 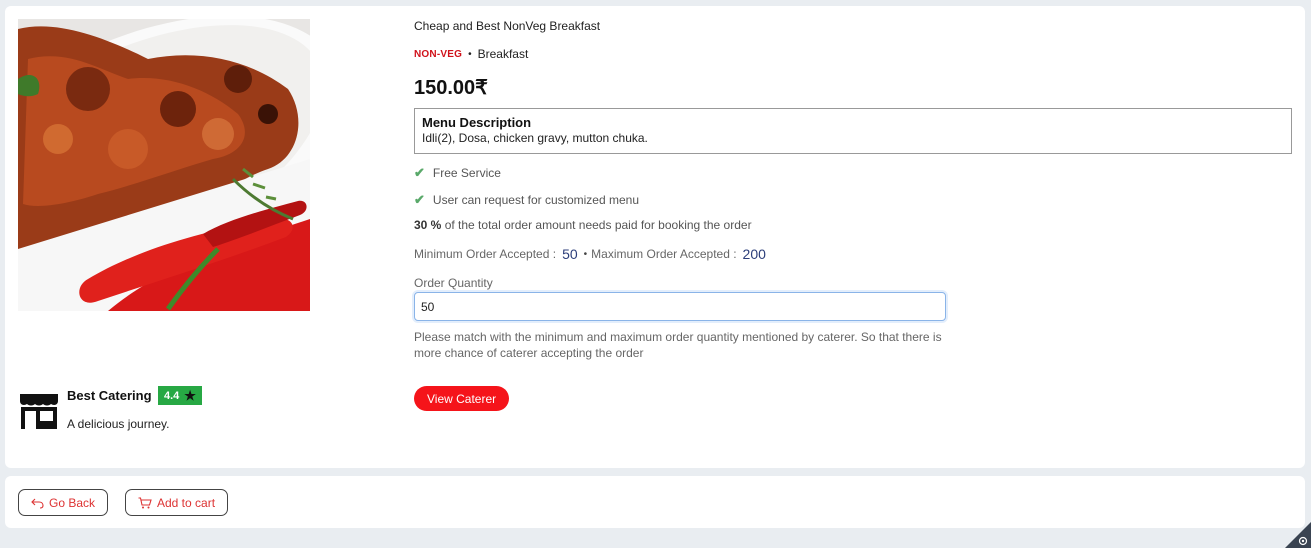 I want to click on description-heading: Menu Description, so click(x=477, y=122).